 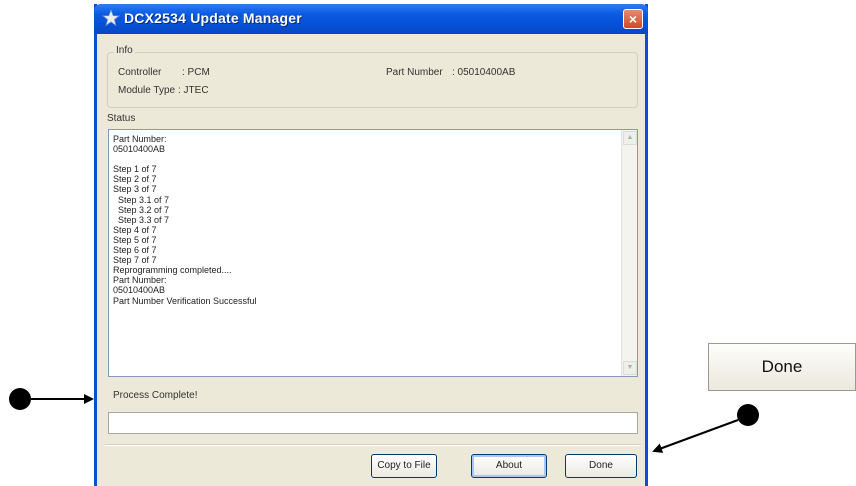 I want to click on callout-overlay, so click(x=384, y=420).